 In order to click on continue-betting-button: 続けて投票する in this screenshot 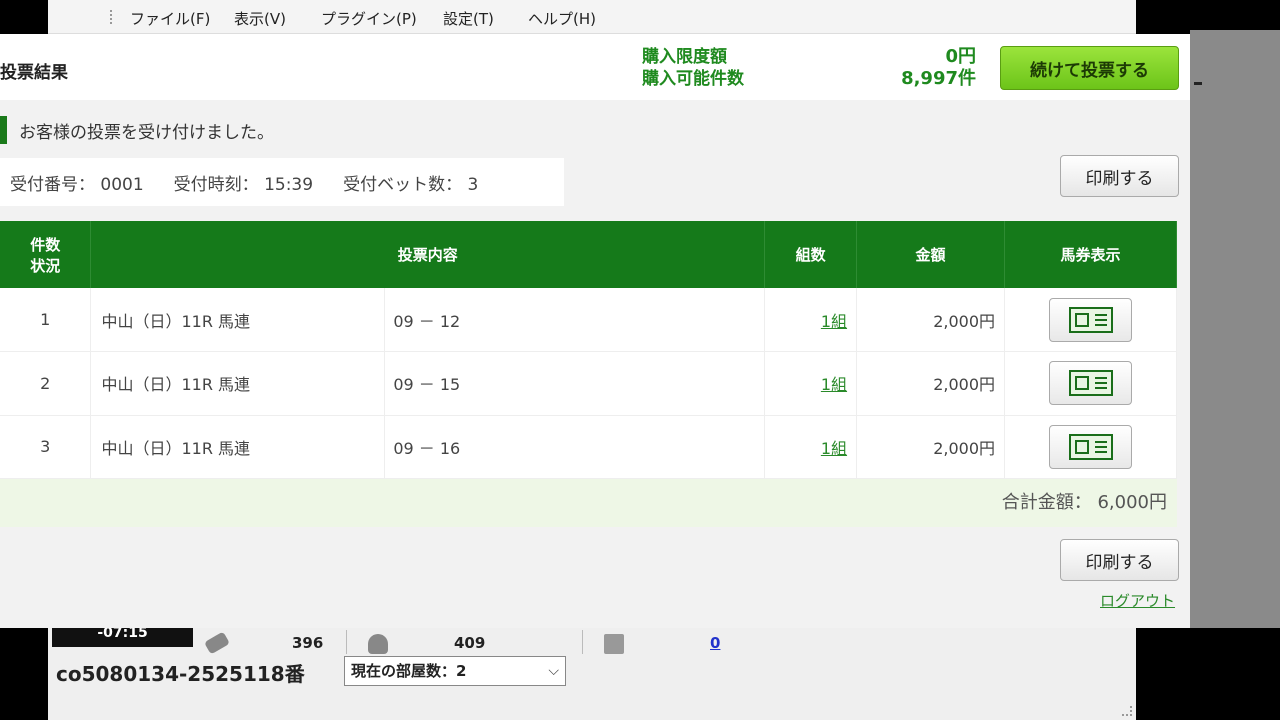, I will do `click(1089, 68)`.